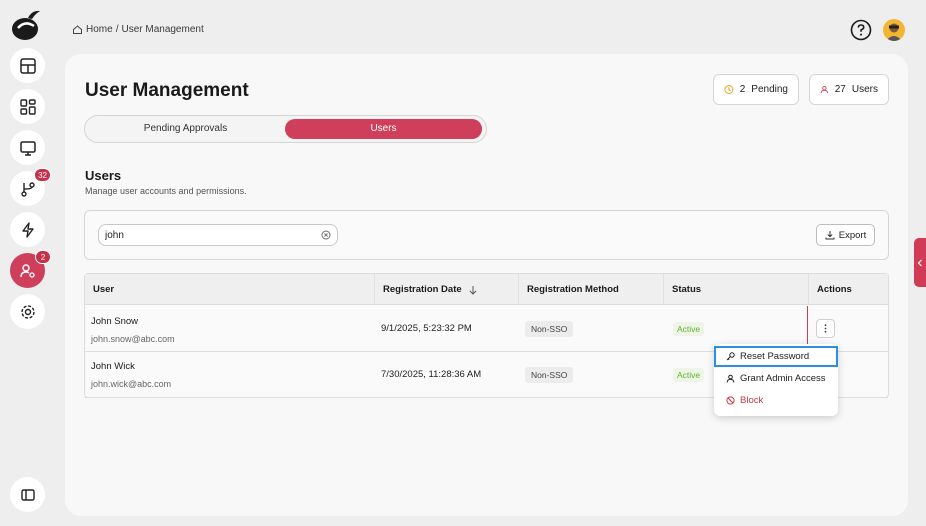 The width and height of the screenshot is (926, 526). What do you see at coordinates (834, 289) in the screenshot?
I see `column-header-actions: Actions` at bounding box center [834, 289].